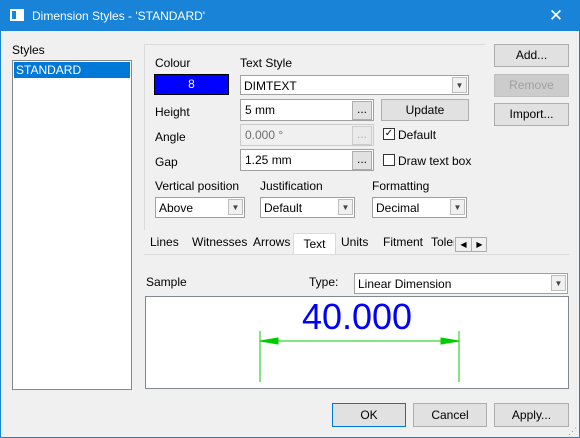 Image resolution: width=580 pixels, height=438 pixels. Describe the element at coordinates (461, 283) in the screenshot. I see `type-select: Linear Dimension ▼` at that location.